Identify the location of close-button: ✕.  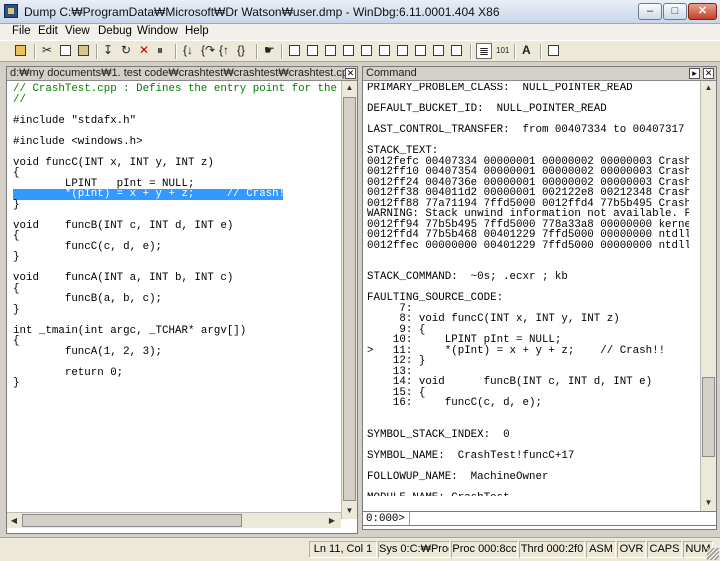
(702, 11).